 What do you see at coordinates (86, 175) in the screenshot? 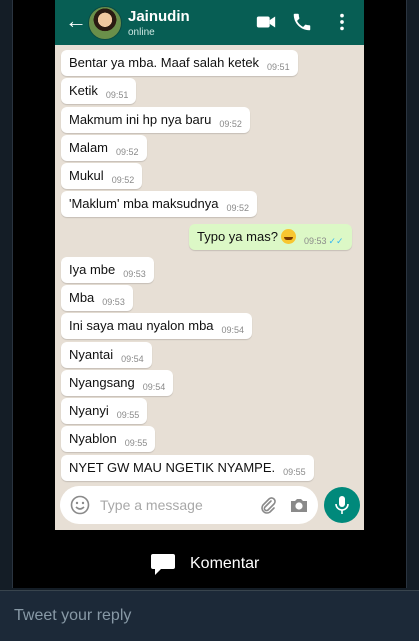
I see `message-text: Mukul` at bounding box center [86, 175].